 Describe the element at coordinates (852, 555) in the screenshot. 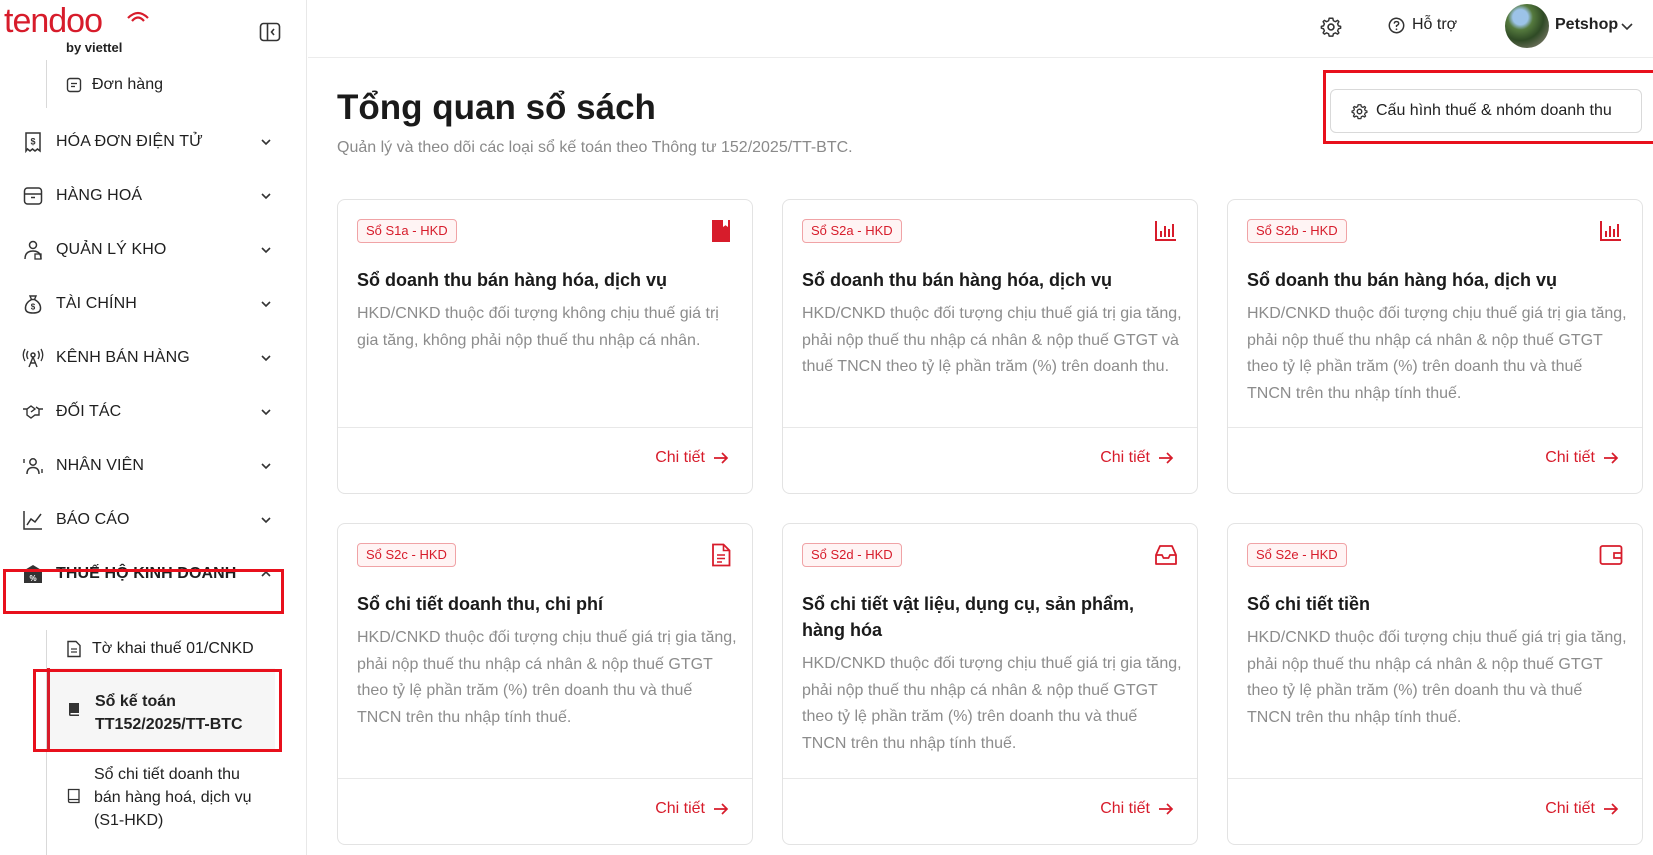

I see `ledger-badge: Sổ S2d - HKD` at that location.